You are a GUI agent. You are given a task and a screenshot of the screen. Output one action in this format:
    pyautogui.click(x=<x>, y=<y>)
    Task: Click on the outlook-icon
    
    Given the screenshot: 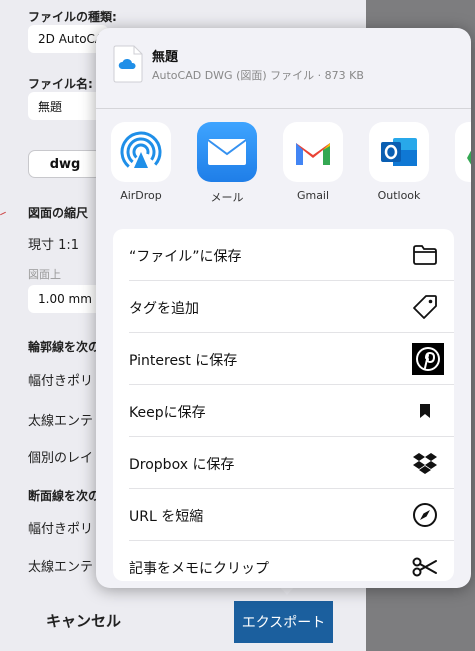 What is the action you would take?
    pyautogui.click(x=399, y=152)
    